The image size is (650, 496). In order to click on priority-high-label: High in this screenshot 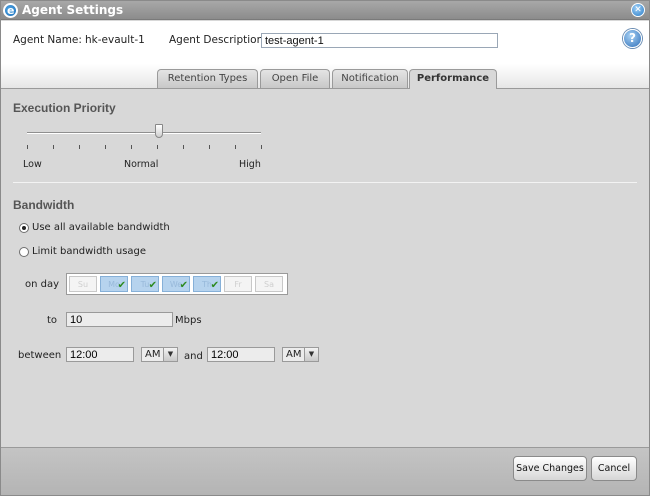, I will do `click(250, 164)`.